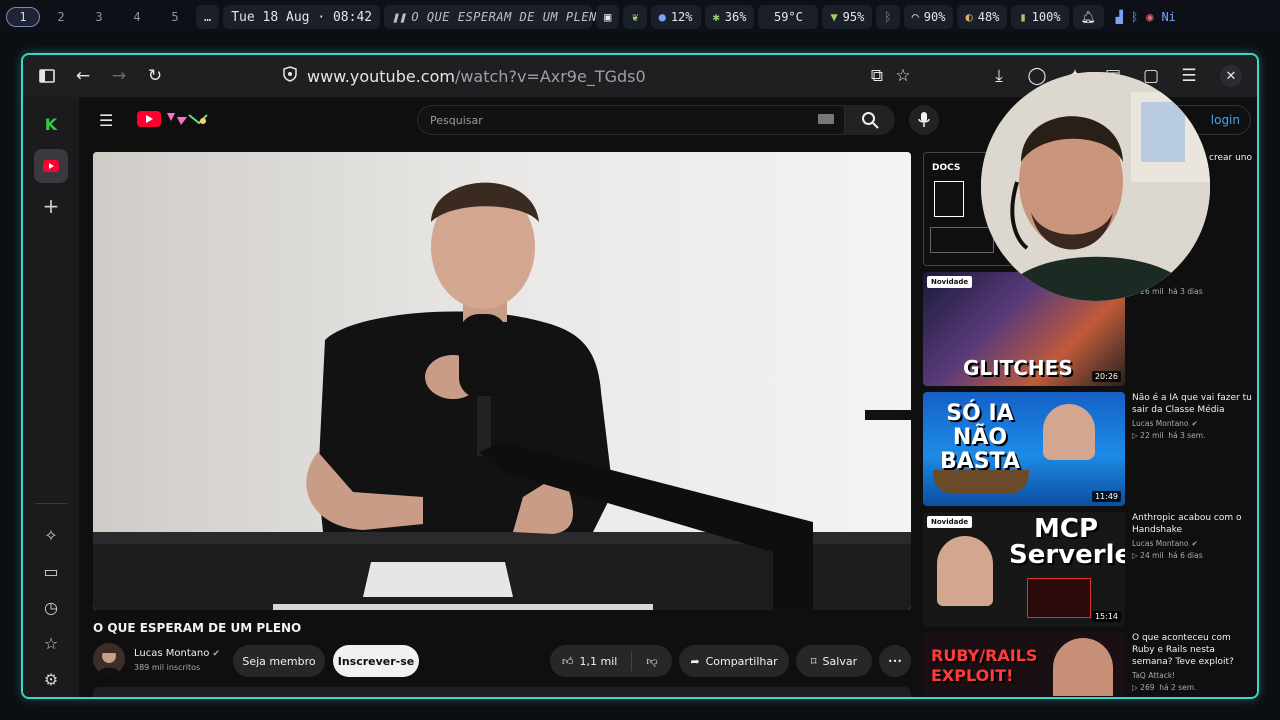 This screenshot has height=720, width=1280. What do you see at coordinates (635, 17) in the screenshot?
I see `leaf-widget: ❦` at bounding box center [635, 17].